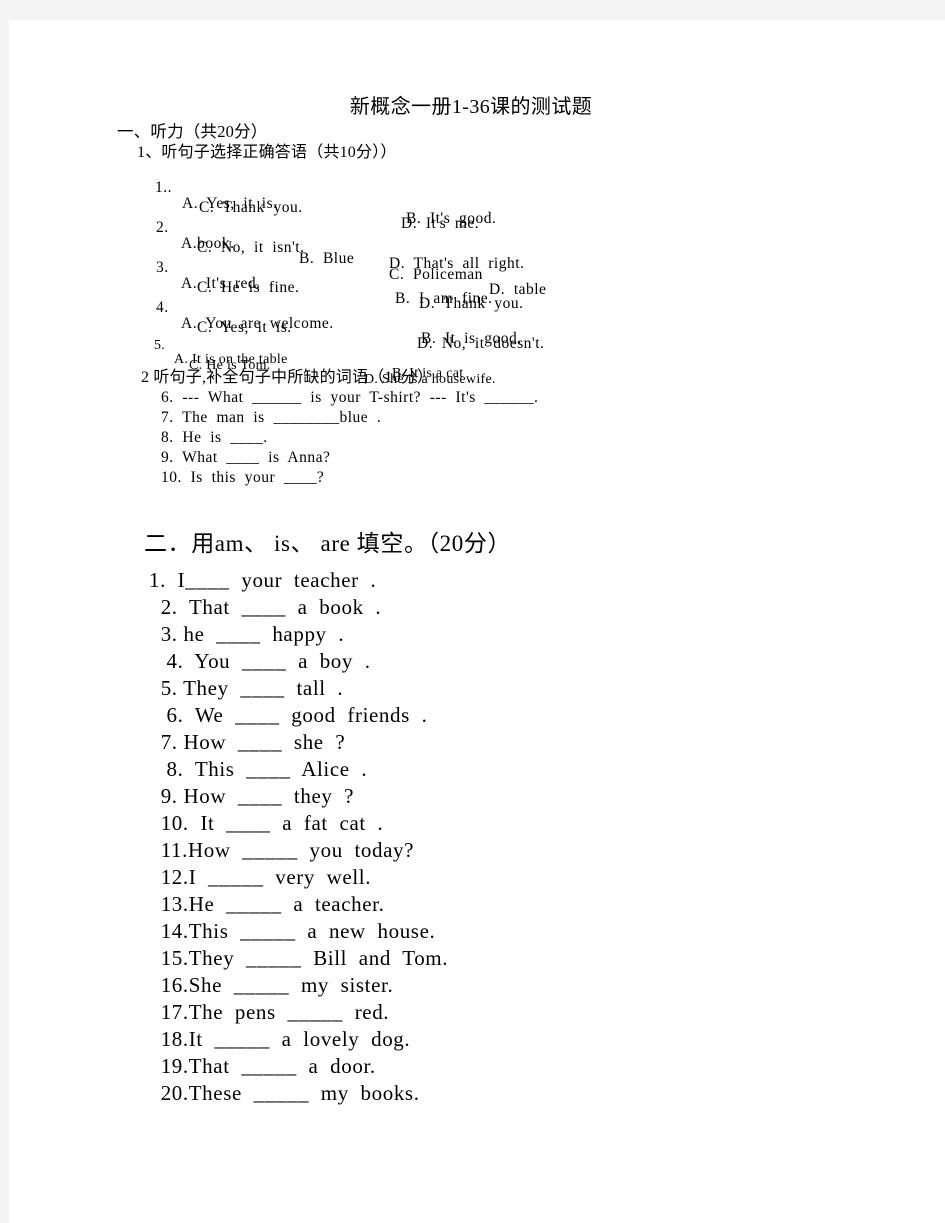 Image resolution: width=945 pixels, height=1223 pixels. I want to click on page-title: 新概念一册1-36课的测试题, so click(471, 107).